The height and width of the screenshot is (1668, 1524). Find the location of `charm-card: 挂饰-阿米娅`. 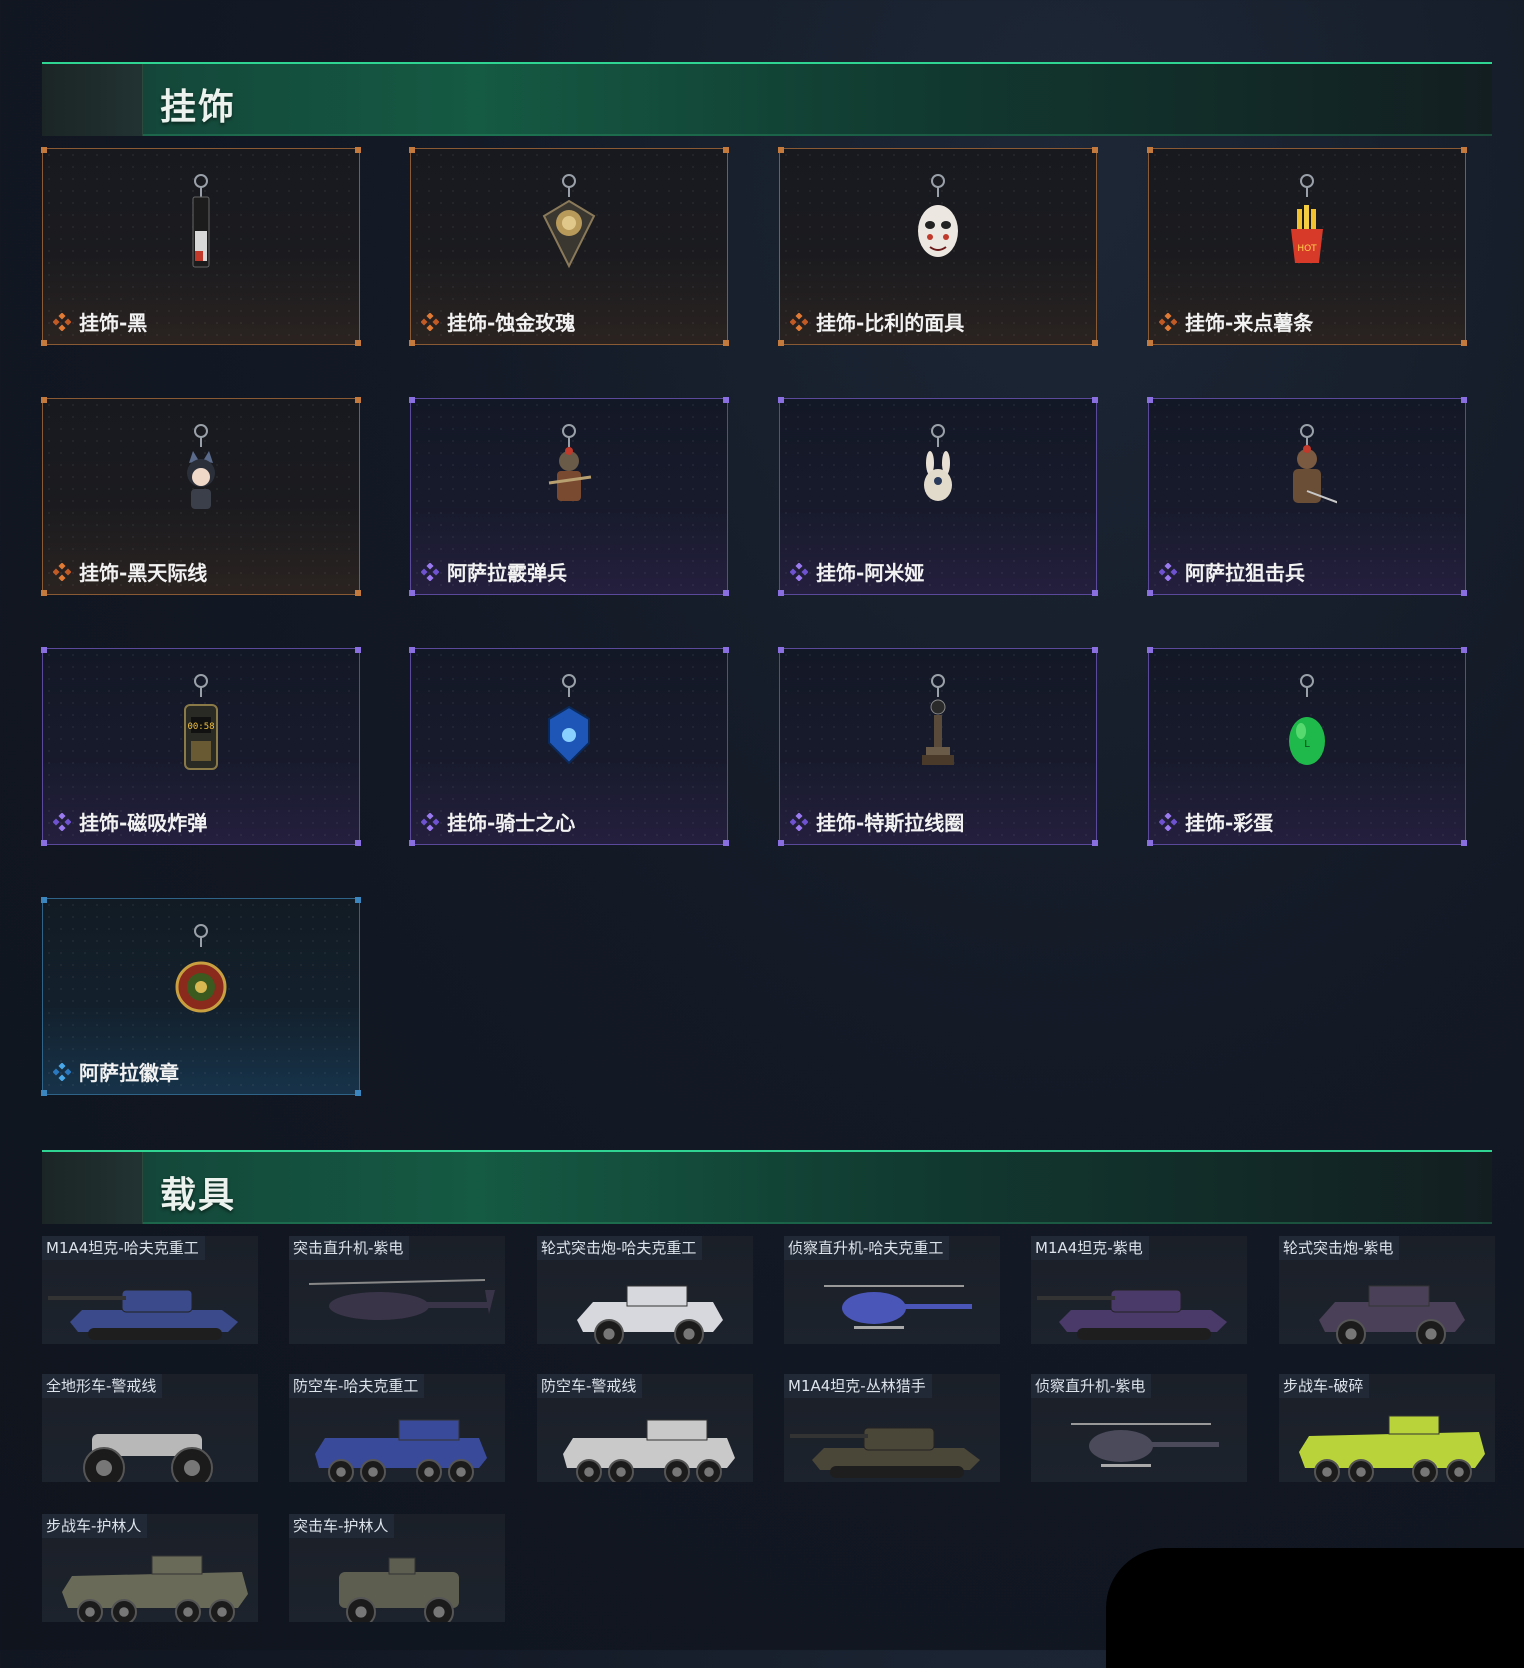

charm-card: 挂饰-阿米娅 is located at coordinates (938, 496).